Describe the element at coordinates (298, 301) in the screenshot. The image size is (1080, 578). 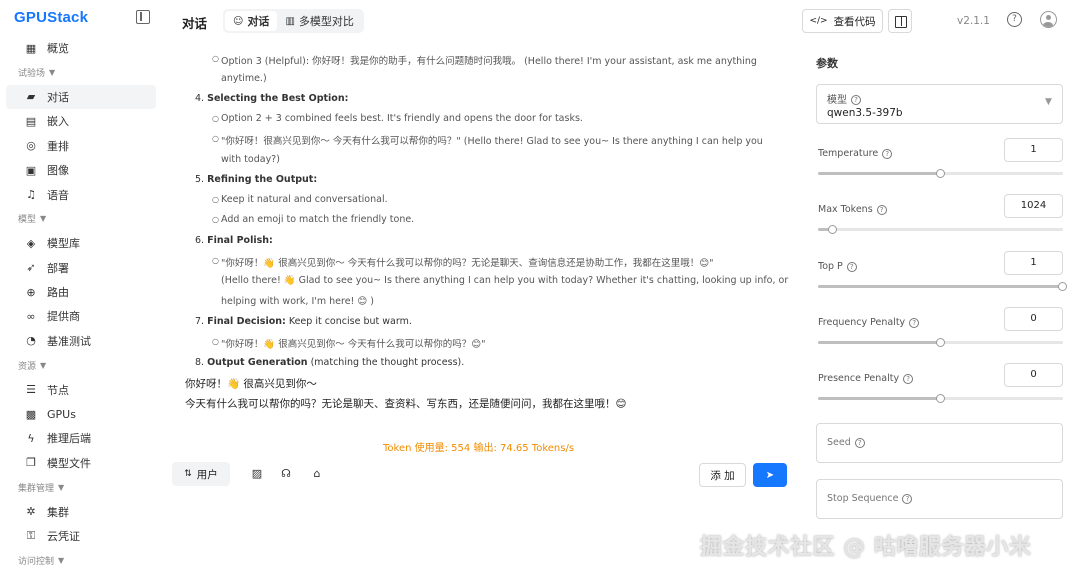
I see `reasoning-line: helping with work, I'm here! 😊 )` at that location.